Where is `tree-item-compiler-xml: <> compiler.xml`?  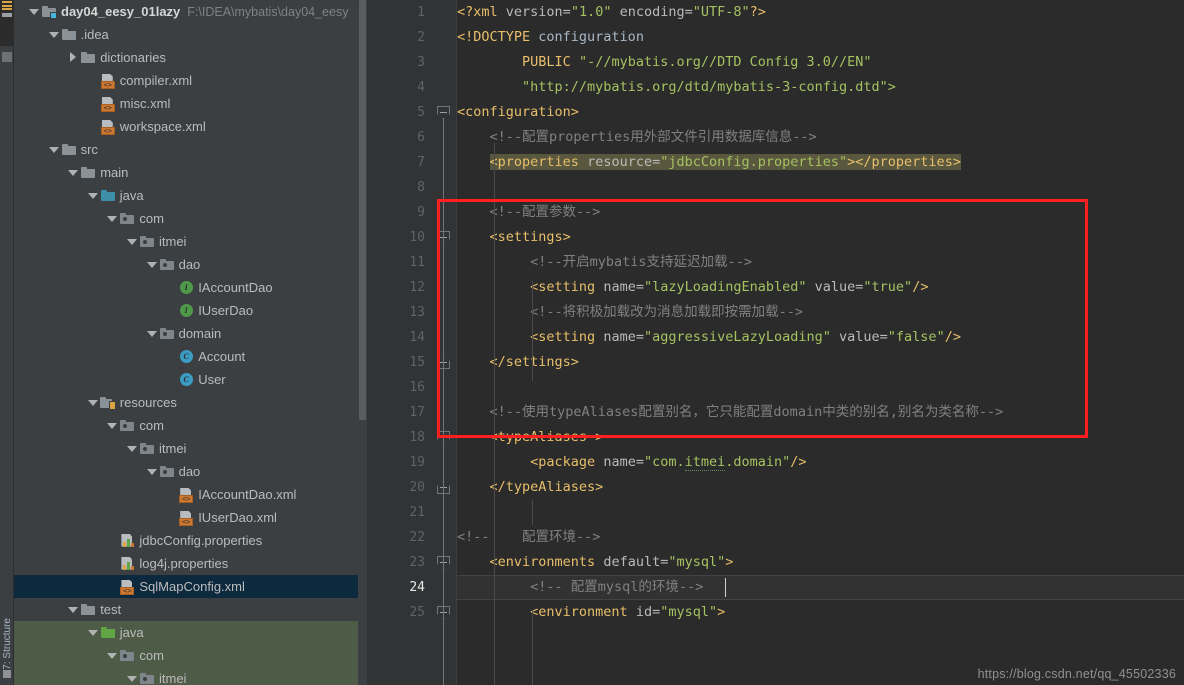 tree-item-compiler-xml: <> compiler.xml is located at coordinates (190, 80).